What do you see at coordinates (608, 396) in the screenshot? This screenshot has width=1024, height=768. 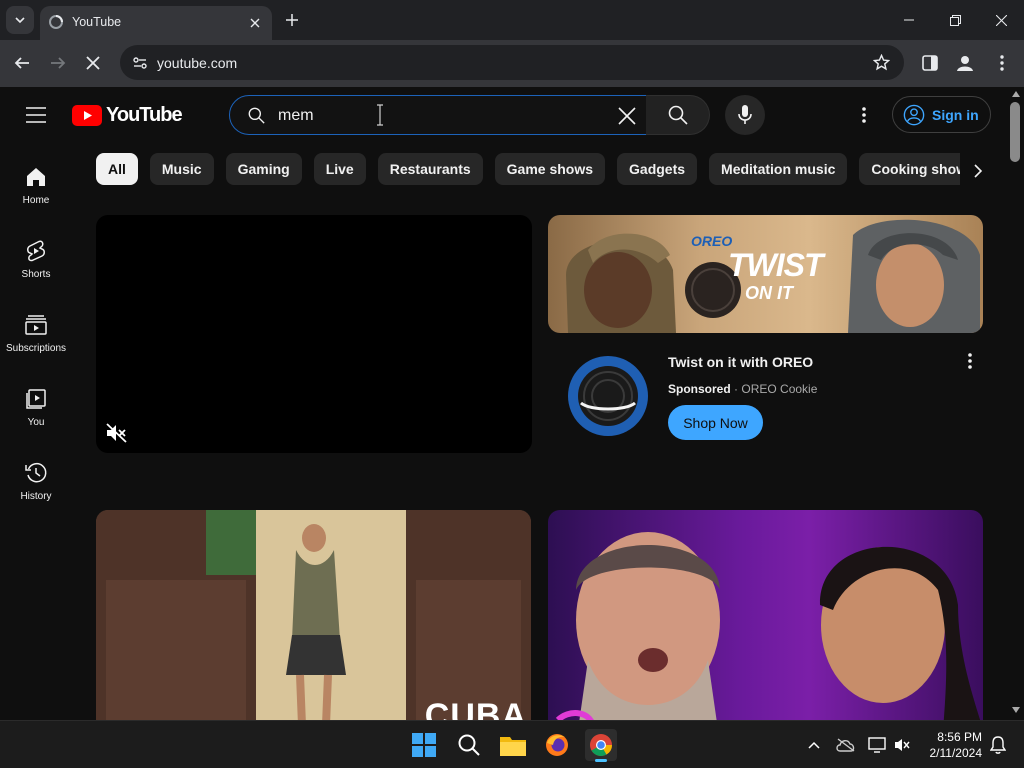 I see `ad-channel-avatar` at bounding box center [608, 396].